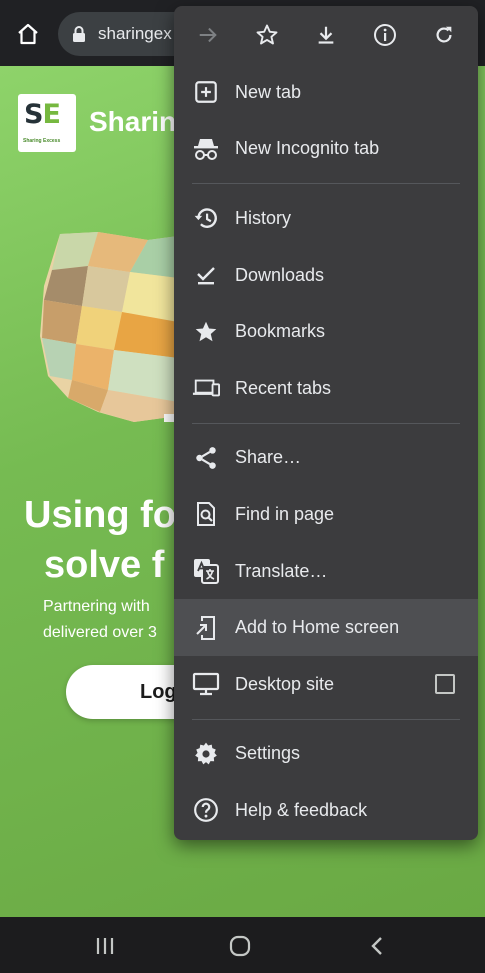  I want to click on lock-icon, so click(79, 34).